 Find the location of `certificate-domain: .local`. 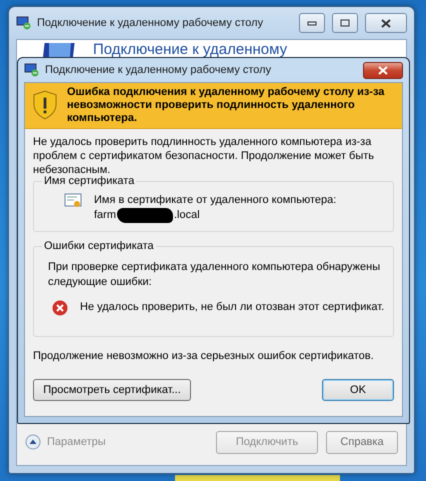

certificate-domain: .local is located at coordinates (187, 215).